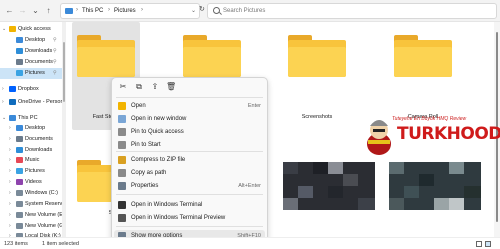 The image size is (500, 249). What do you see at coordinates (19, 139) in the screenshot?
I see `documents-icon` at bounding box center [19, 139].